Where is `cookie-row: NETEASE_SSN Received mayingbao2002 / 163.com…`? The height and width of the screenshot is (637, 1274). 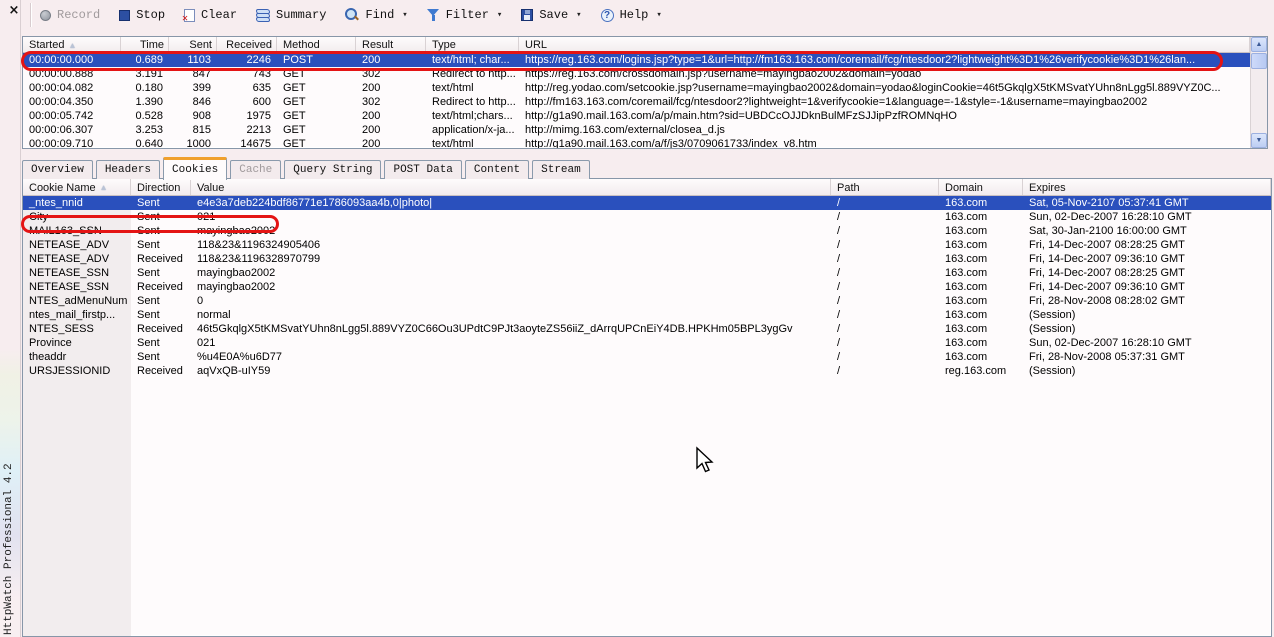
cookie-row: NETEASE_SSN Received mayingbao2002 / 163.com… is located at coordinates (647, 287).